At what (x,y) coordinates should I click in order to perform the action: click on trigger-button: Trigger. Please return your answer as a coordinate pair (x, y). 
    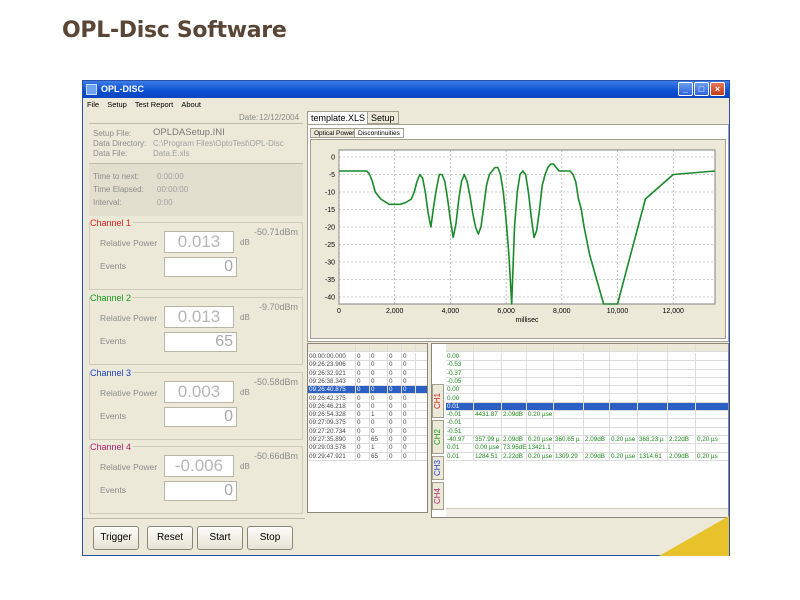
    Looking at the image, I should click on (116, 538).